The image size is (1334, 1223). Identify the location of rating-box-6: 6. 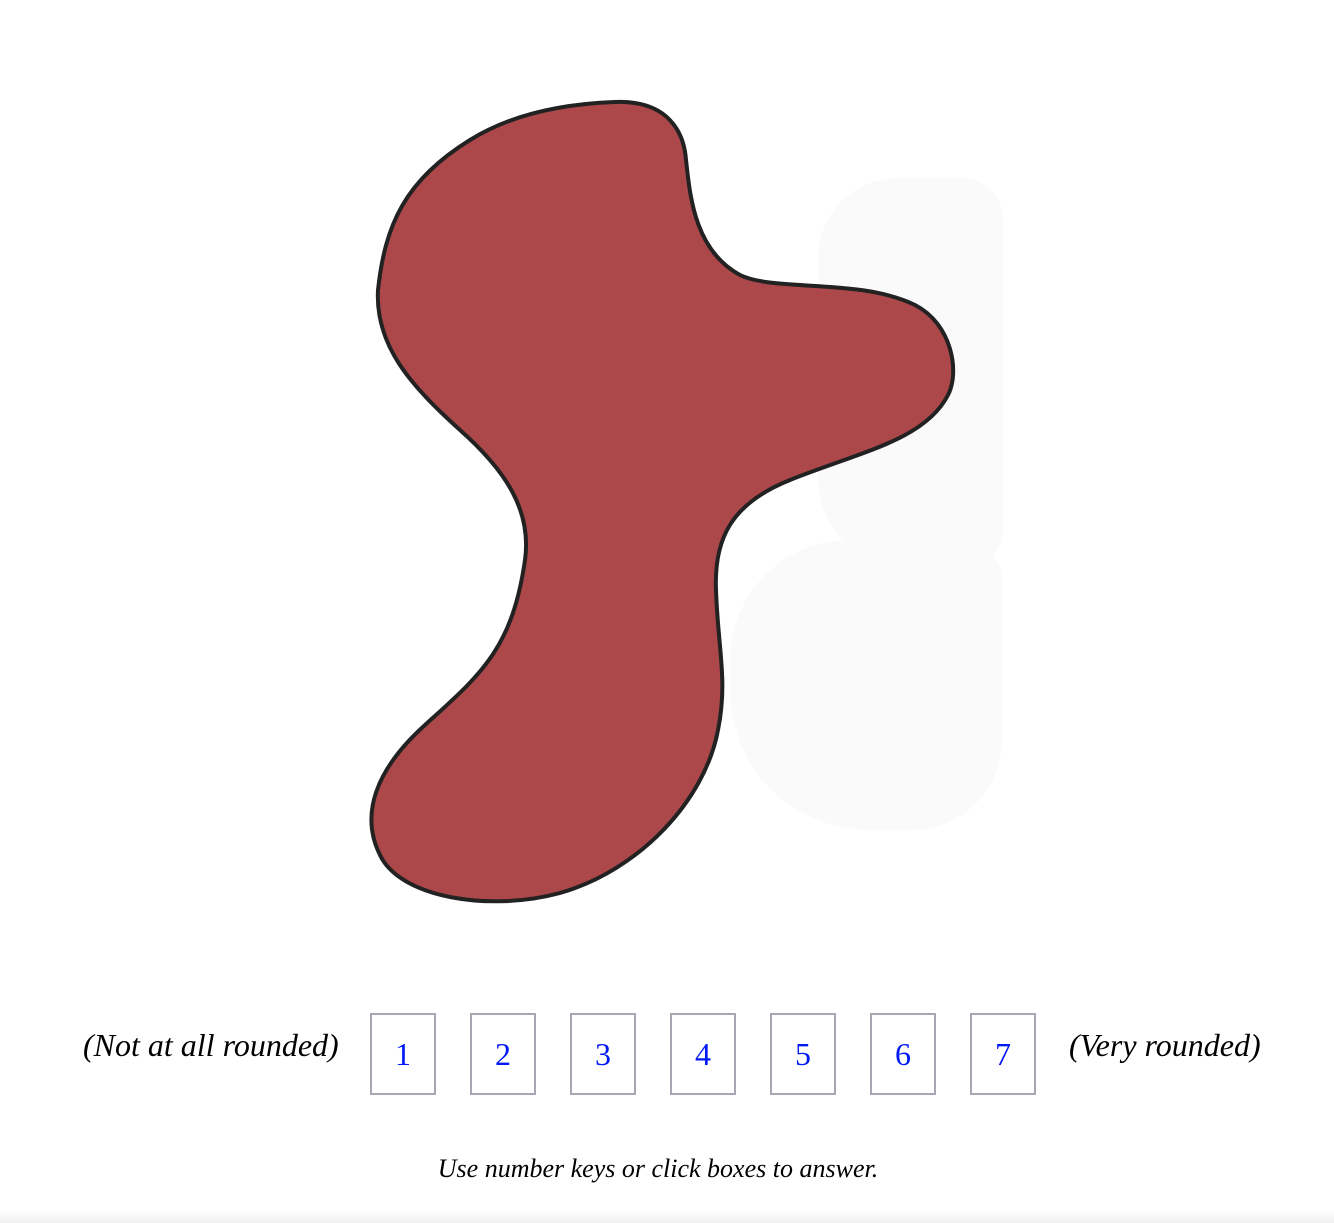
(903, 1054).